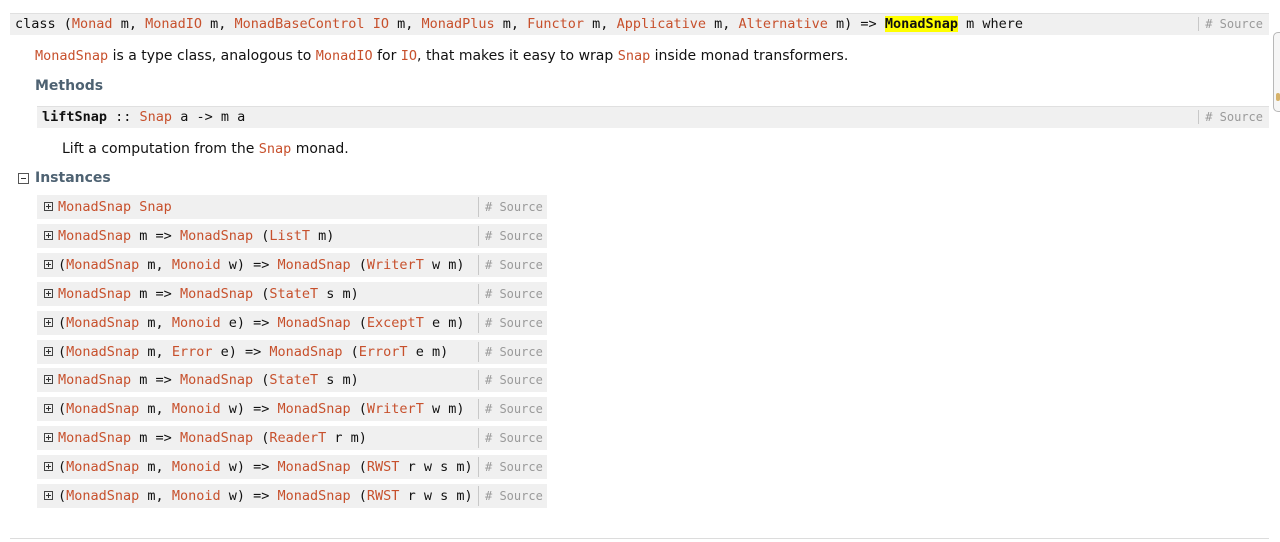  I want to click on type-link-errort: ErrorT, so click(383, 352).